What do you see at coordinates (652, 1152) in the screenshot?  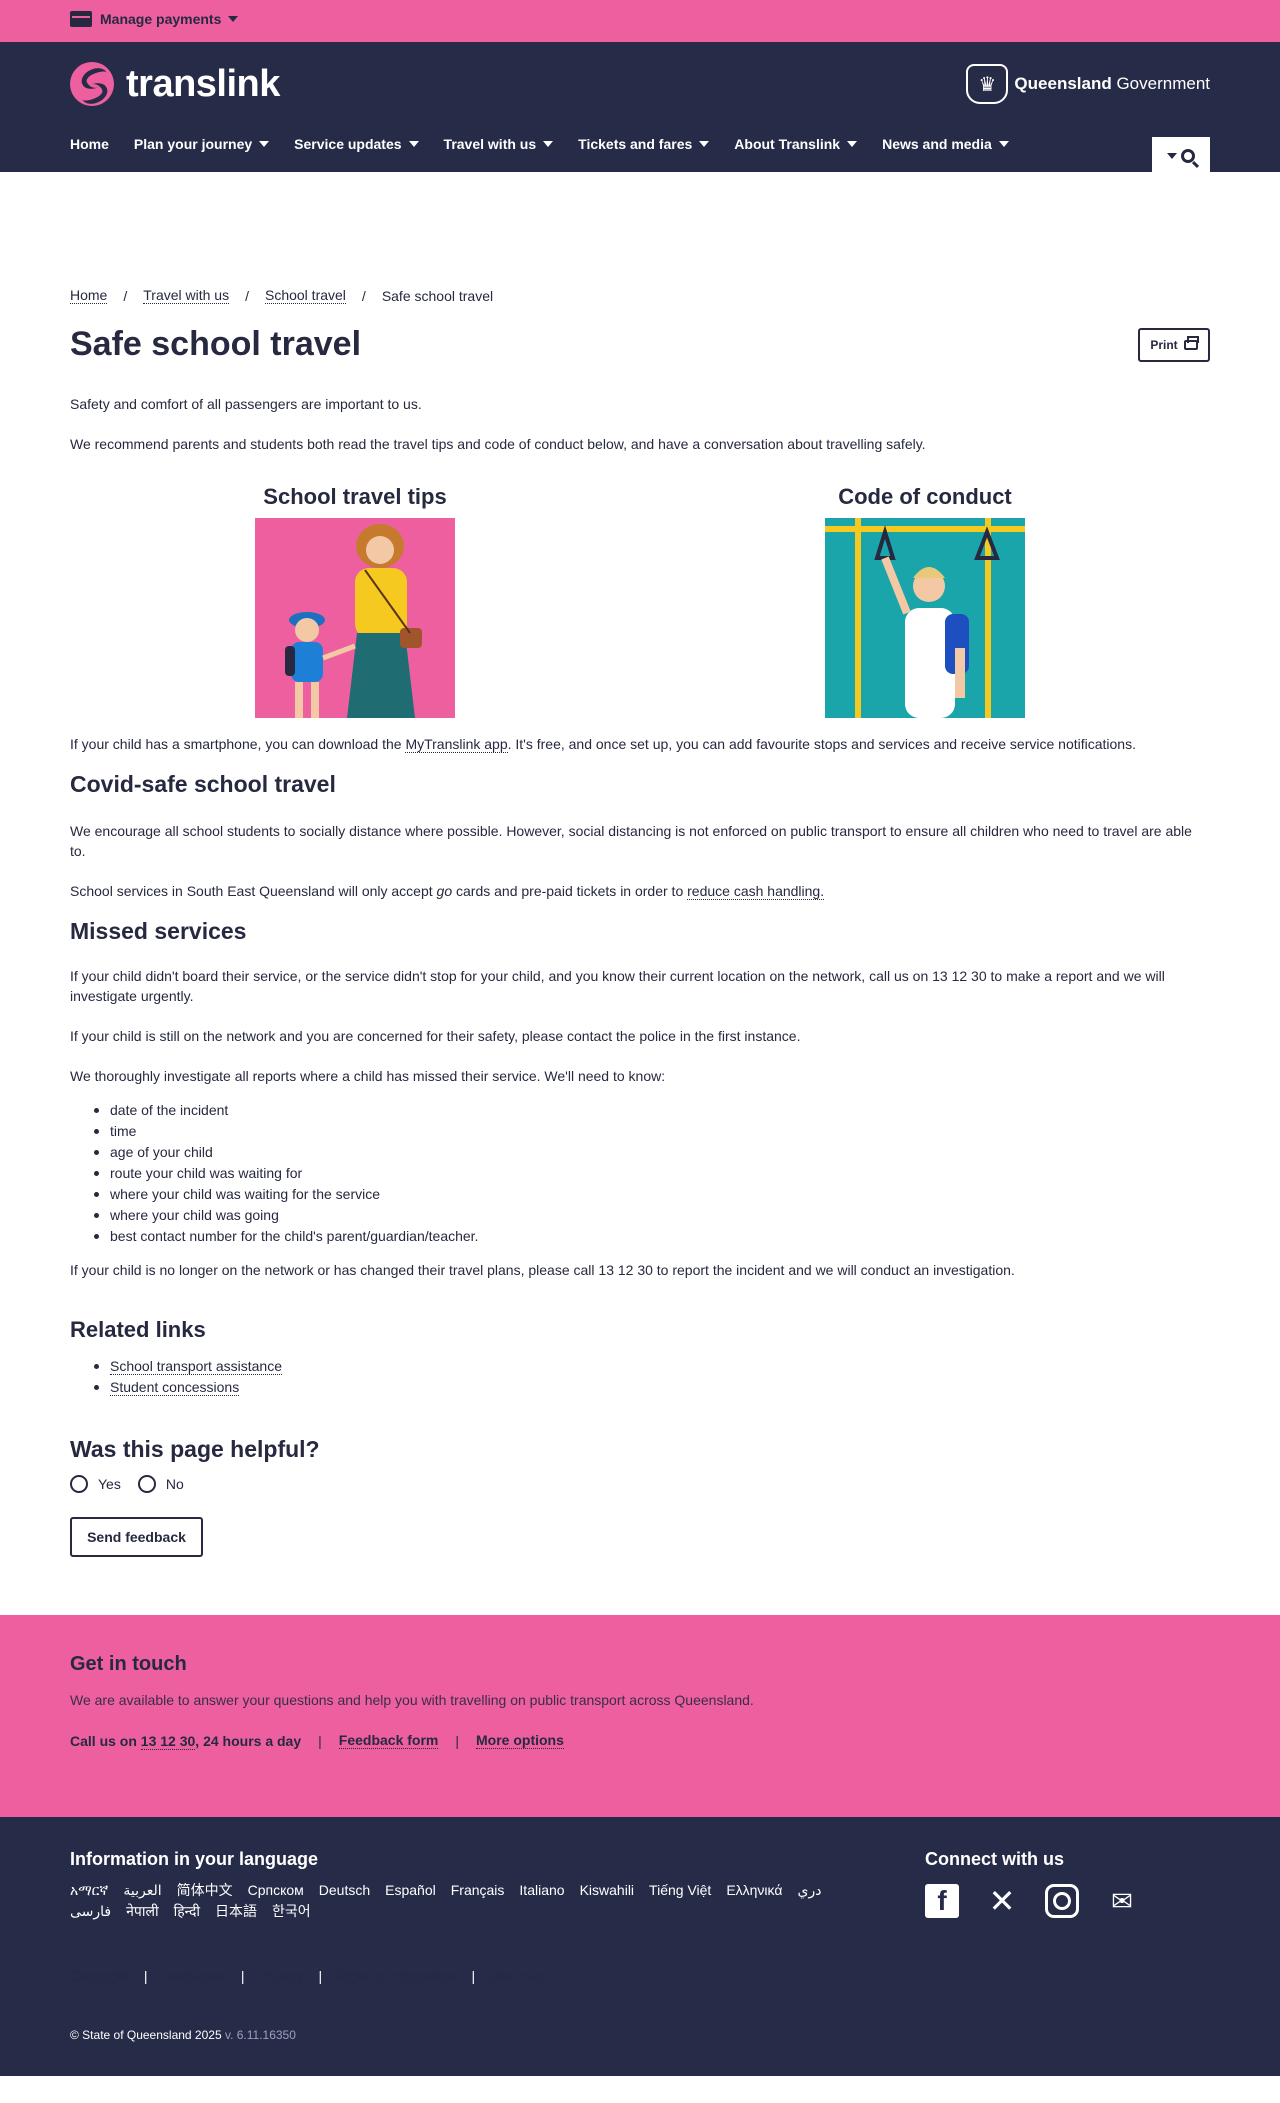 I see `list-item: age of your child` at bounding box center [652, 1152].